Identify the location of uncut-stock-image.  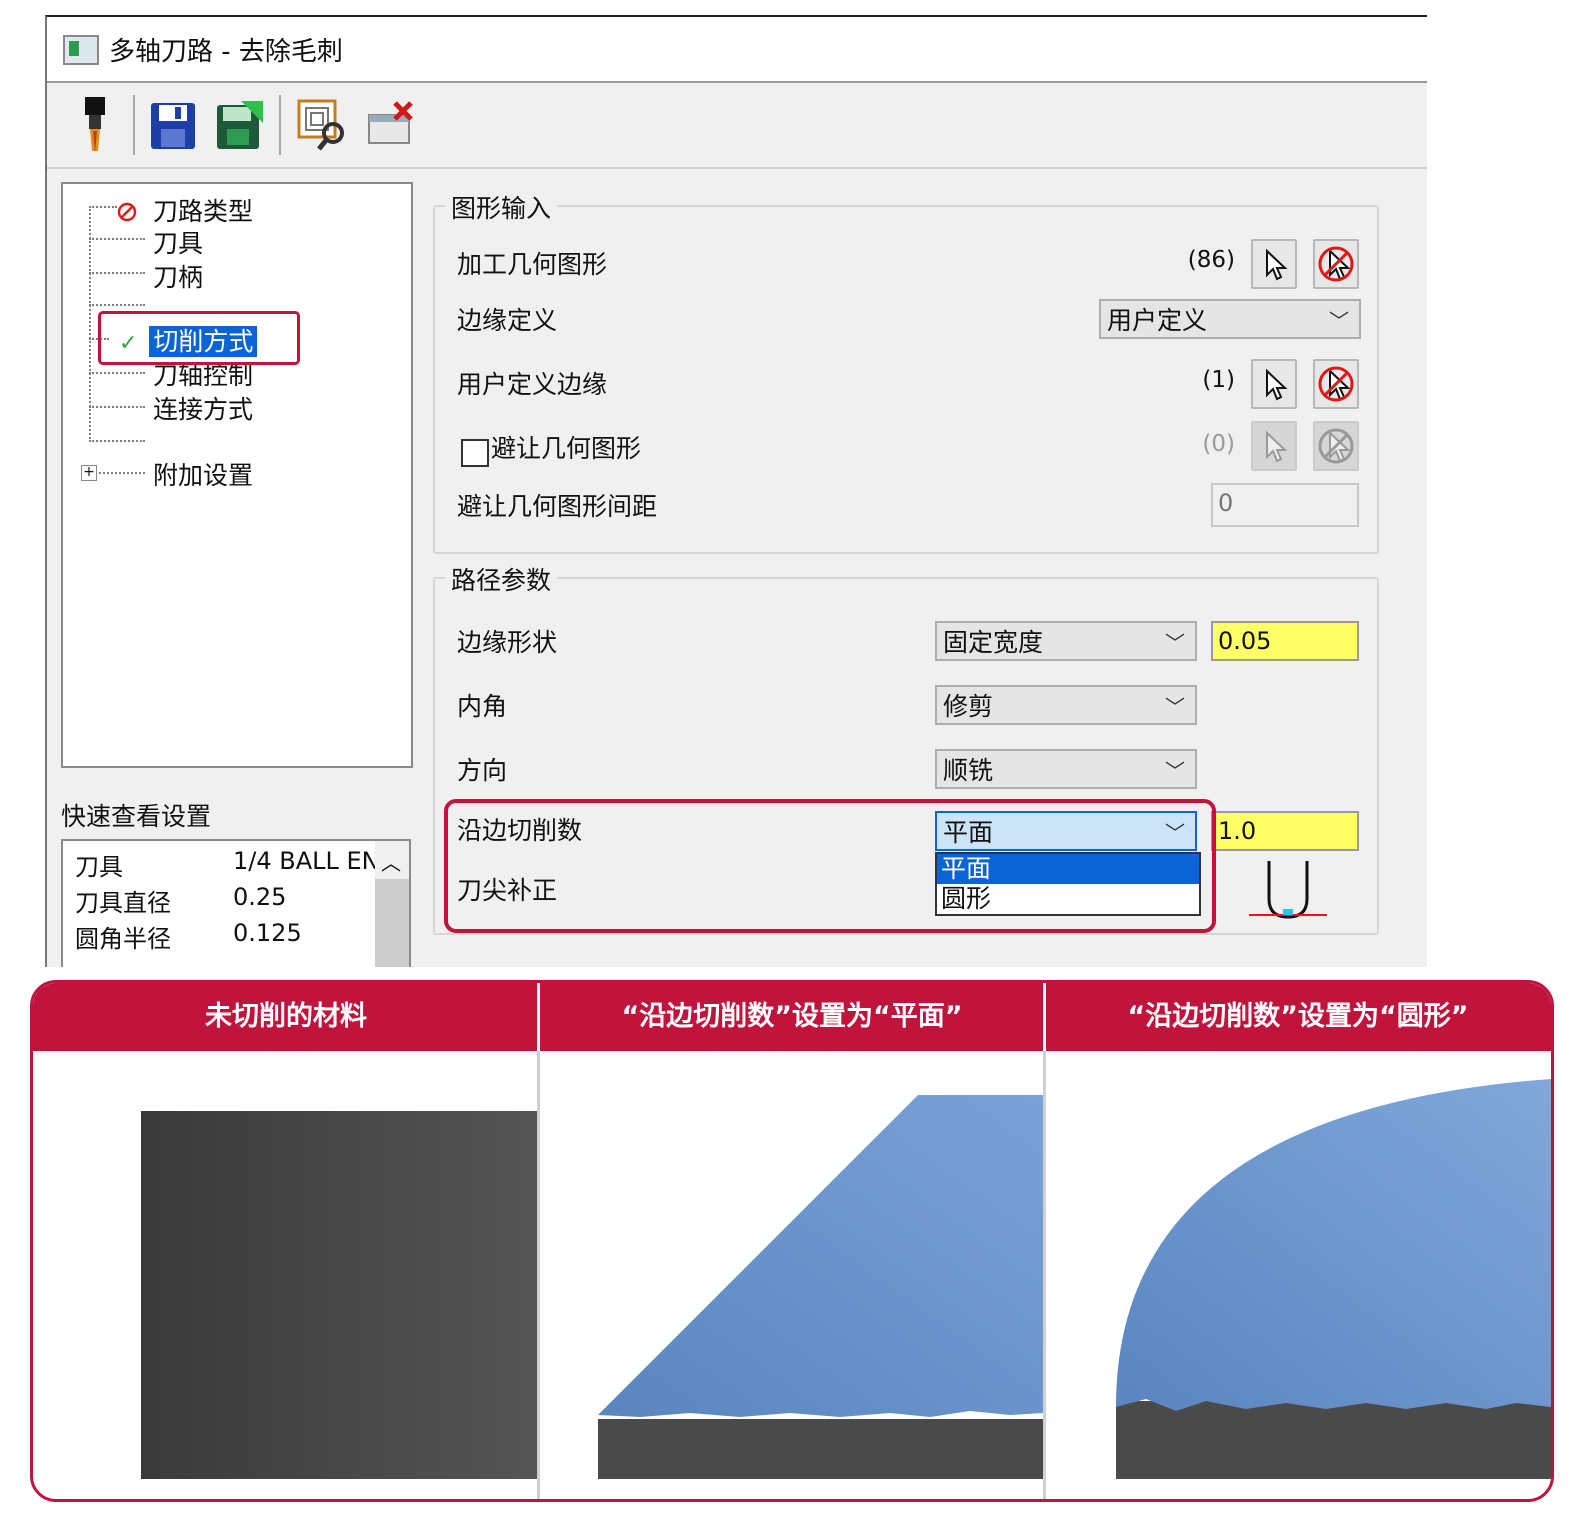
(339, 1295).